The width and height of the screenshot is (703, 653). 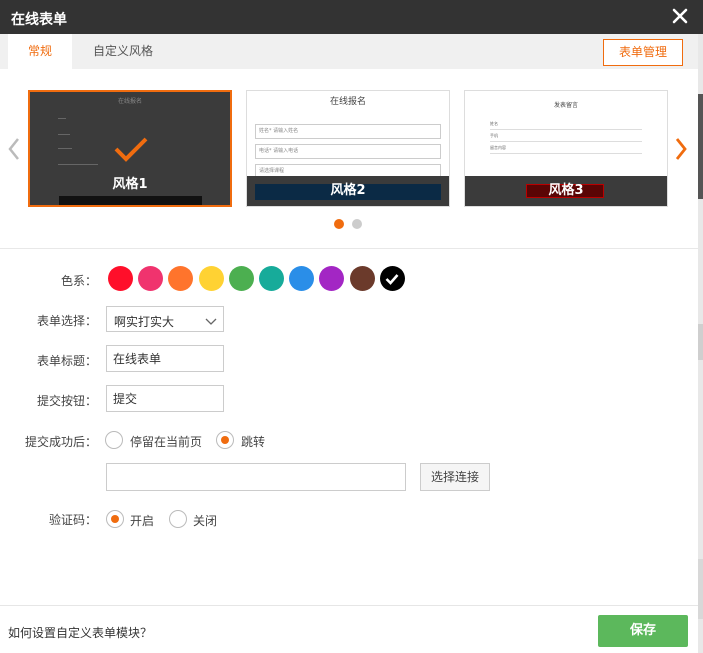 I want to click on carousel-prev-icon, so click(x=14, y=149).